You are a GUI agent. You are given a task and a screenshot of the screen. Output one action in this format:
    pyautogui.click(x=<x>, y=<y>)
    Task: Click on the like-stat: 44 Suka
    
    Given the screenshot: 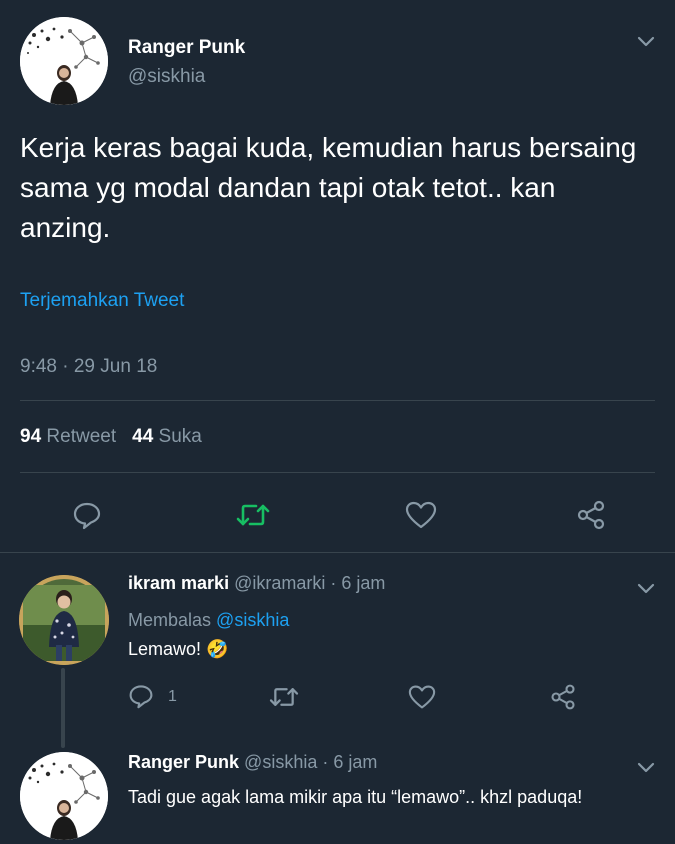 What is the action you would take?
    pyautogui.click(x=167, y=436)
    